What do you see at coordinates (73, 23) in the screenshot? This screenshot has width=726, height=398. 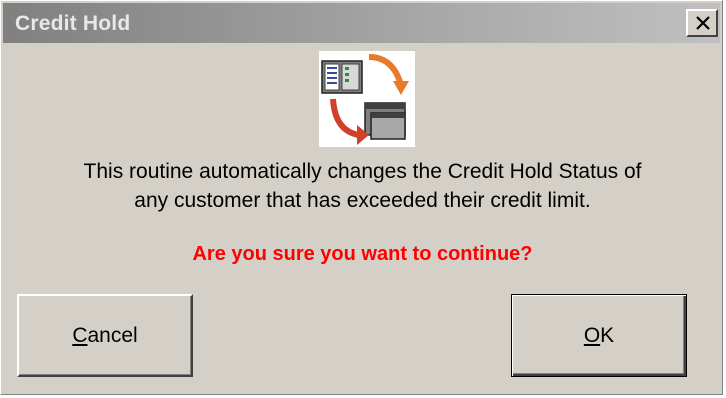 I see `window-title: Credit Hold` at bounding box center [73, 23].